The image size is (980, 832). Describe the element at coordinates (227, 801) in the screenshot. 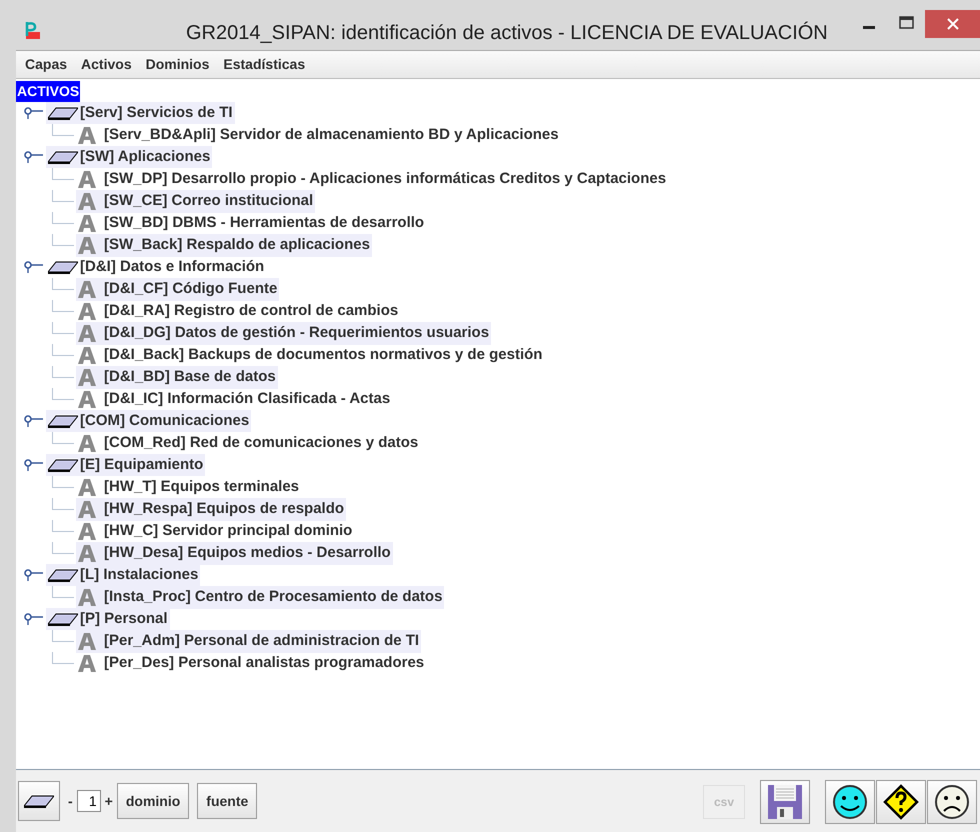

I see `toolbar-button: fuente` at that location.